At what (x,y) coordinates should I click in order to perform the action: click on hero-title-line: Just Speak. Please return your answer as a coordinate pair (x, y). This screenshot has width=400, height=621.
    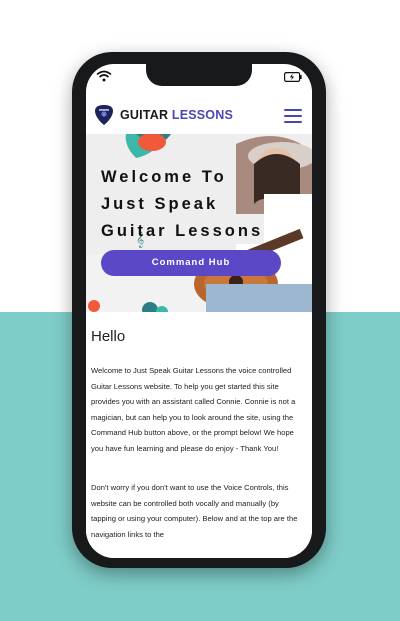
    Looking at the image, I should click on (160, 204).